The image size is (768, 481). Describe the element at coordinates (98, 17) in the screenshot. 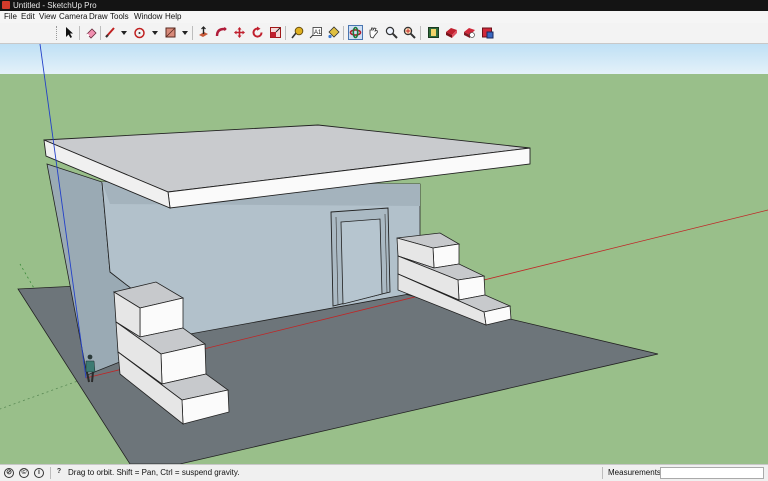

I see `menu-draw: Draw` at that location.